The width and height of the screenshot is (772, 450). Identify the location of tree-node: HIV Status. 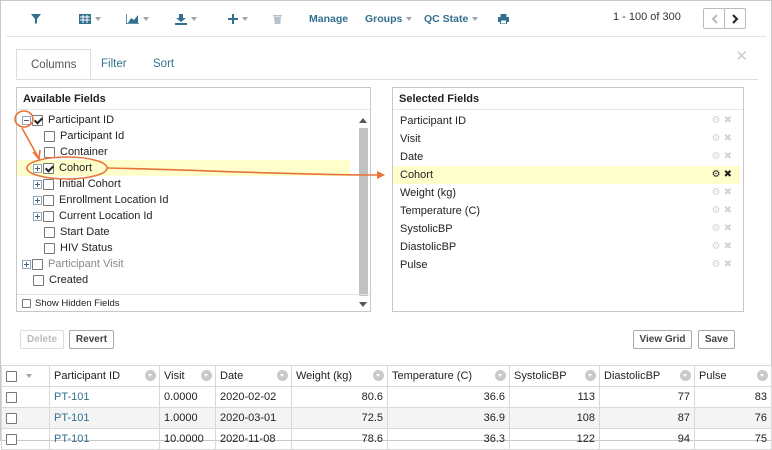
(183, 248).